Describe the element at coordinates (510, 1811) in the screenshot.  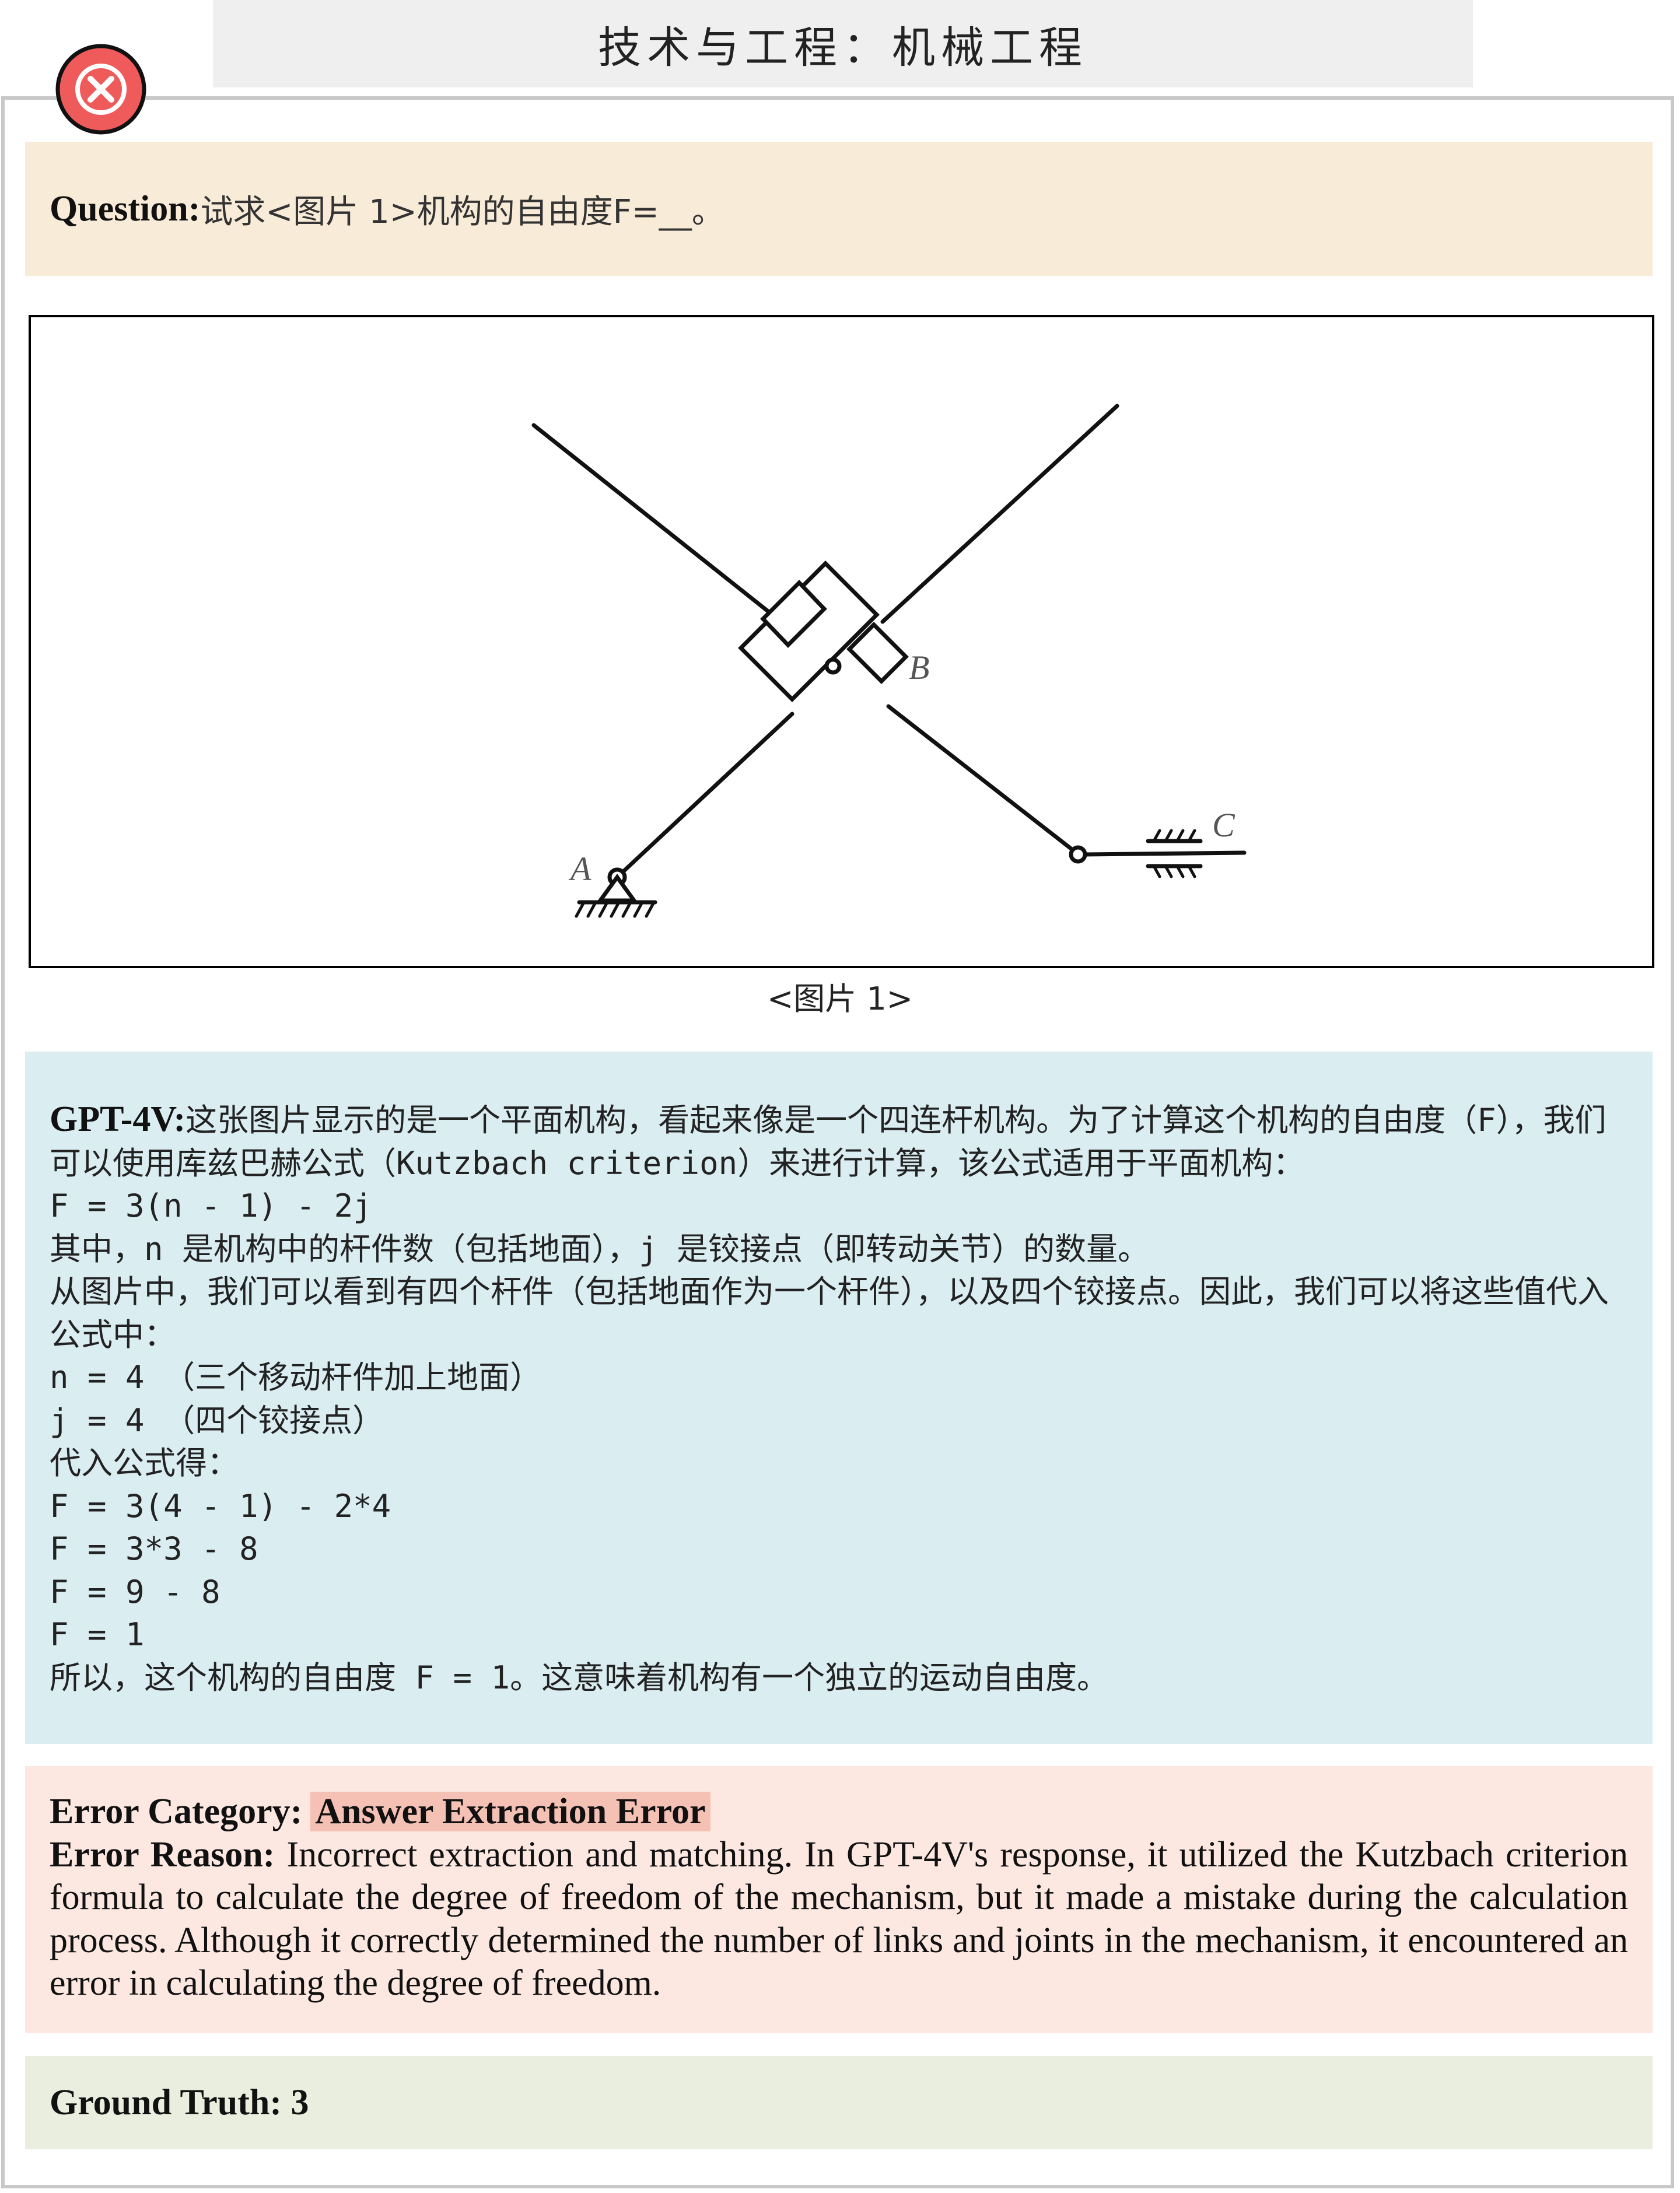
I see `error-category-badge: Answer Extraction Error` at that location.